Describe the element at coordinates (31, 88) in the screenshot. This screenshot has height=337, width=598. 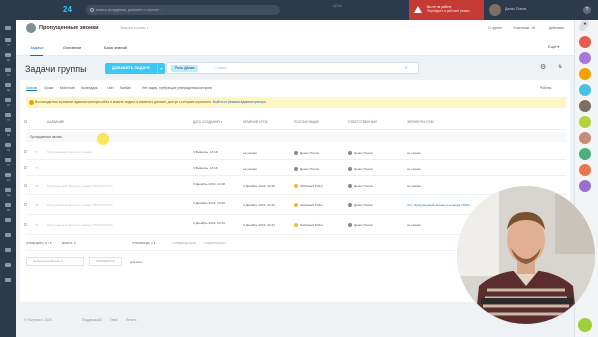
I see `view-tab-list: Список` at that location.